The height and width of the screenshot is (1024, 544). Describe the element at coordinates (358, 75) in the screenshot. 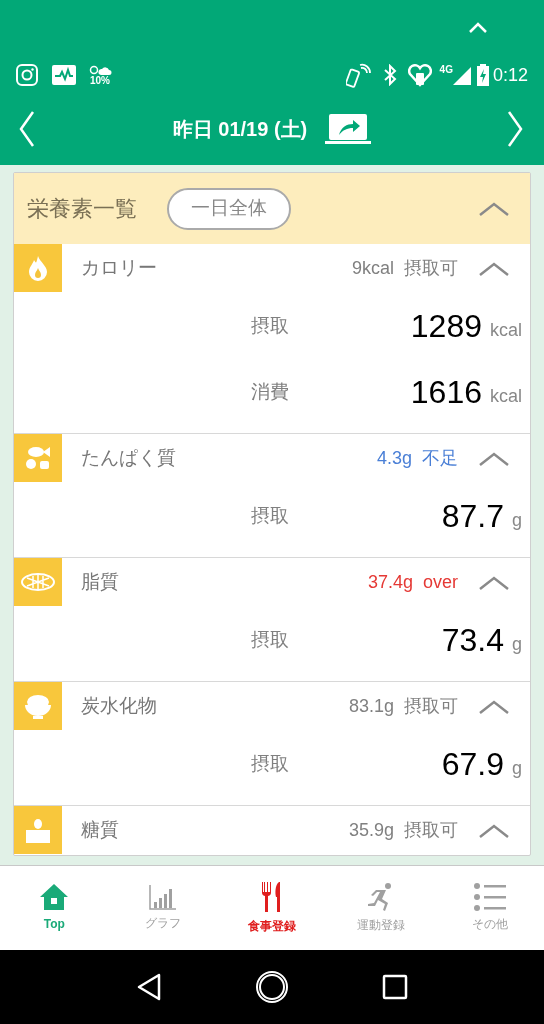

I see `phone-nfc-icon` at that location.